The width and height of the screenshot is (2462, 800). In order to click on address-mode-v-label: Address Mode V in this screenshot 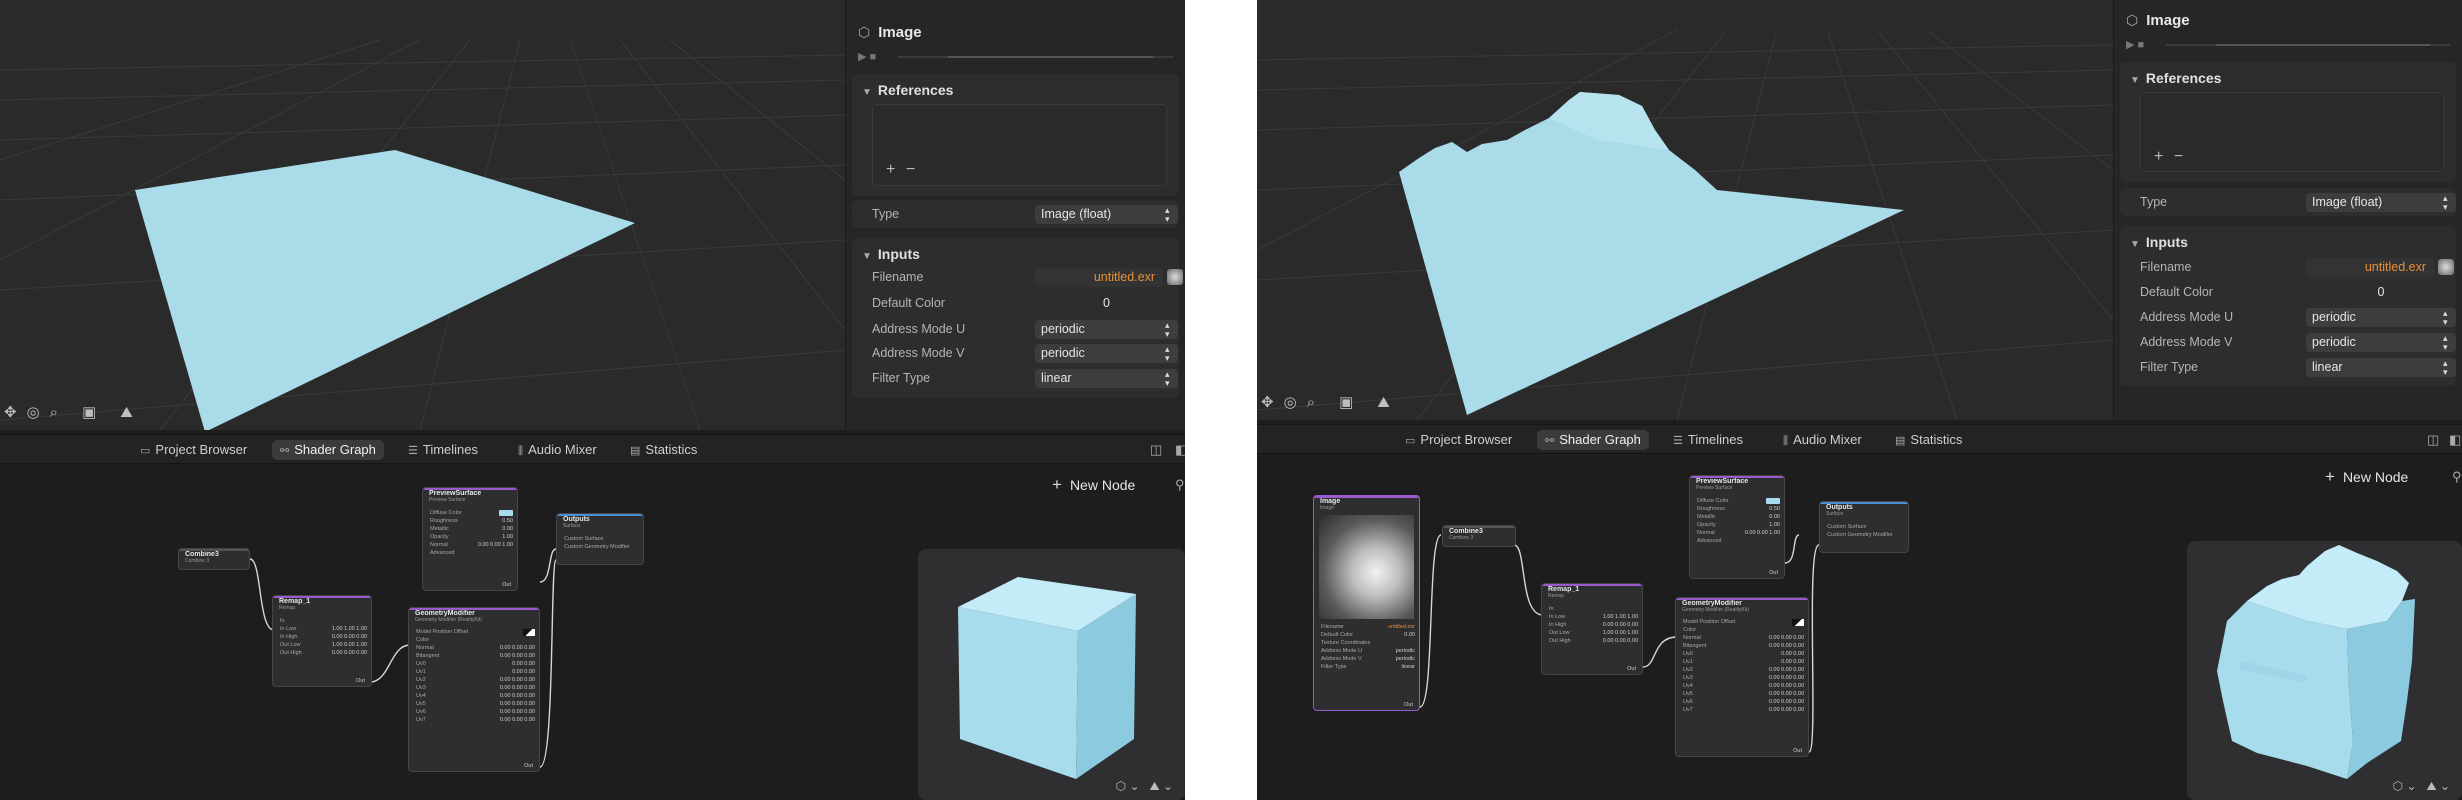, I will do `click(2186, 342)`.